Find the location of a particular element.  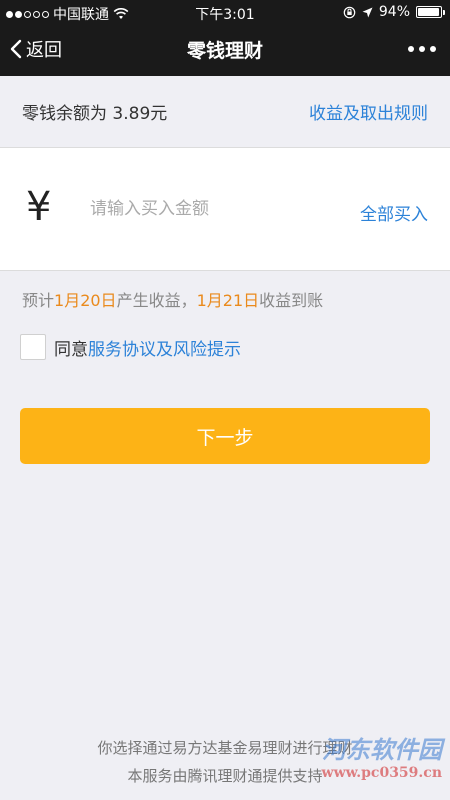

nav-bar: 返回 零钱理财 is located at coordinates (225, 50).